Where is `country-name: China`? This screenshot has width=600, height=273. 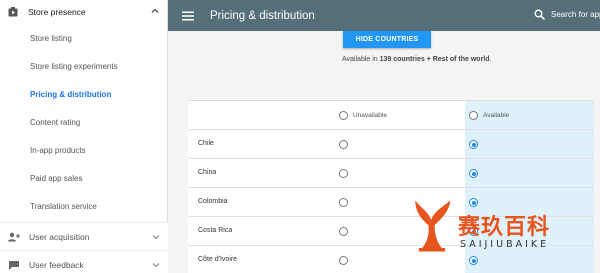 country-name: China is located at coordinates (207, 172).